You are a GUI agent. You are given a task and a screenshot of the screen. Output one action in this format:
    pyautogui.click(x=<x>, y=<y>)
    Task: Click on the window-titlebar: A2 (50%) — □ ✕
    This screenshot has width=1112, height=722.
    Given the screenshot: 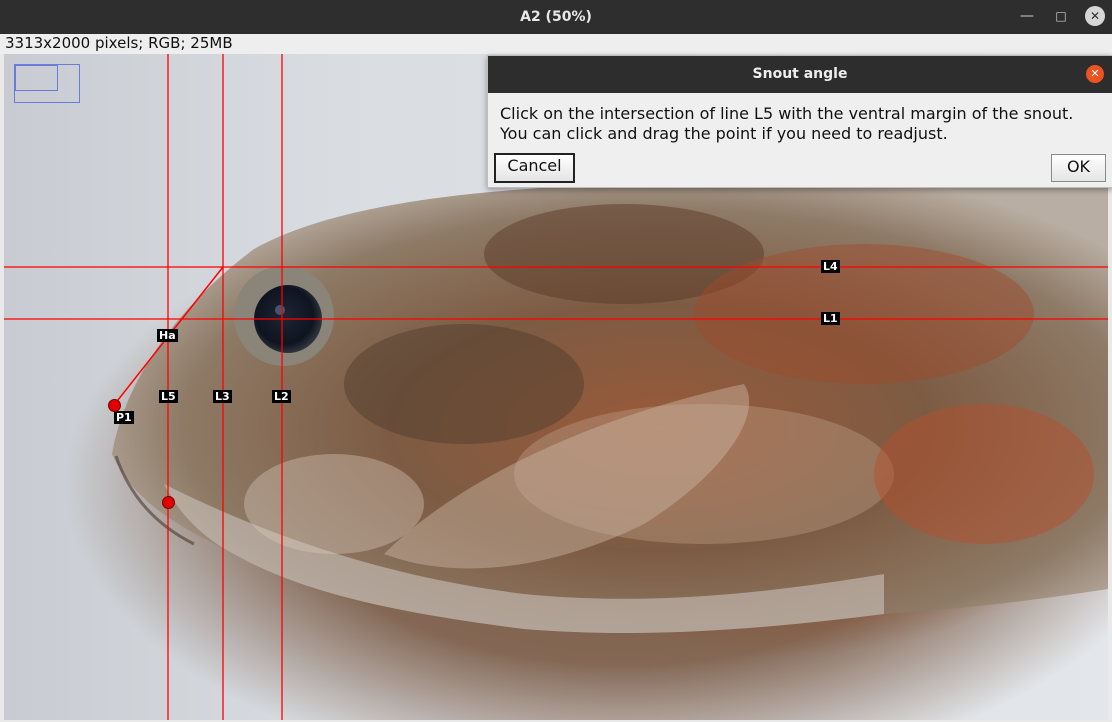 What is the action you would take?
    pyautogui.click(x=556, y=17)
    